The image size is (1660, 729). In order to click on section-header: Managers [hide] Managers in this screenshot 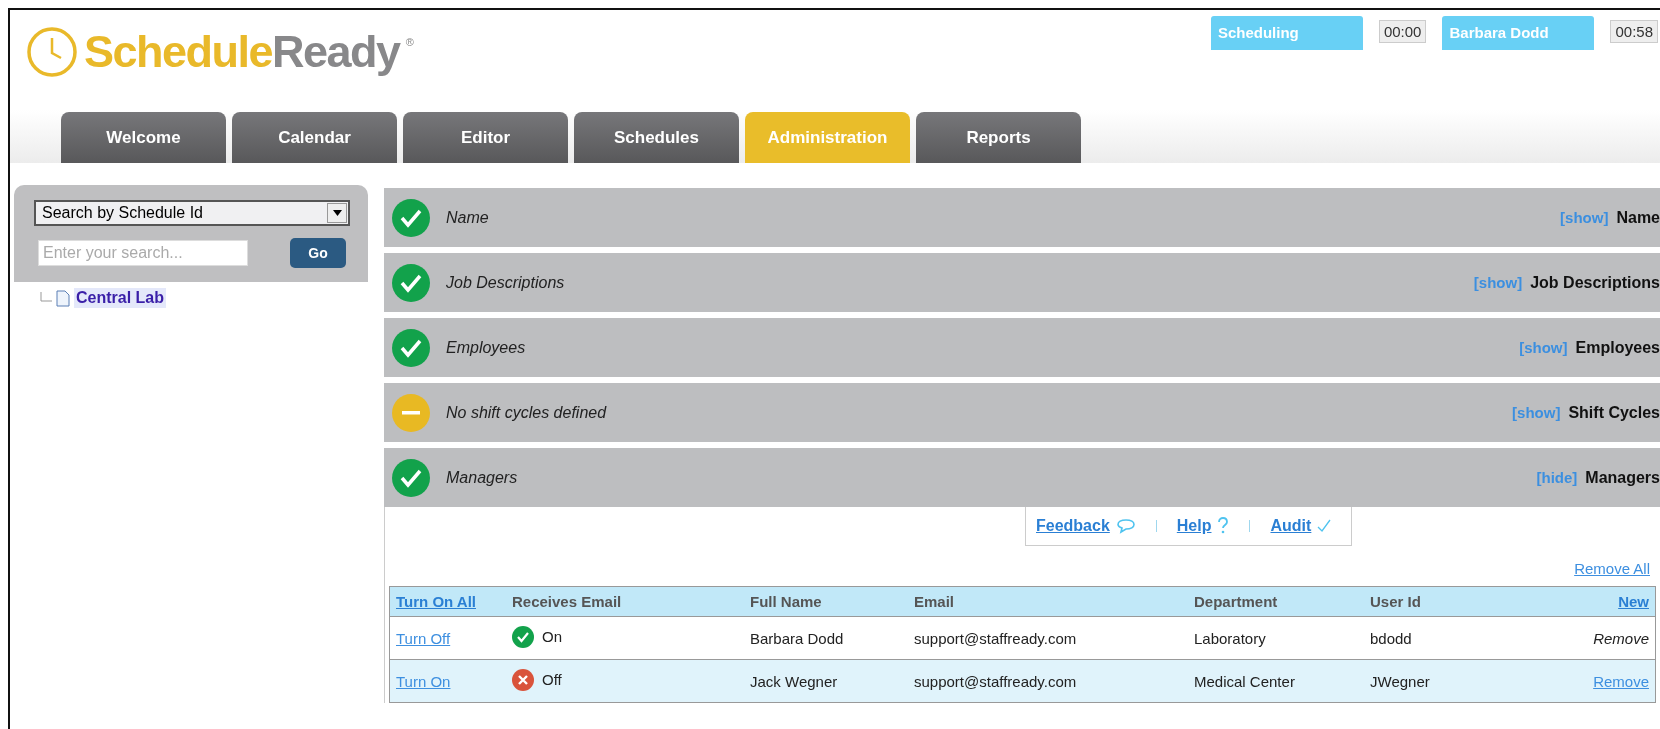, I will do `click(1022, 477)`.